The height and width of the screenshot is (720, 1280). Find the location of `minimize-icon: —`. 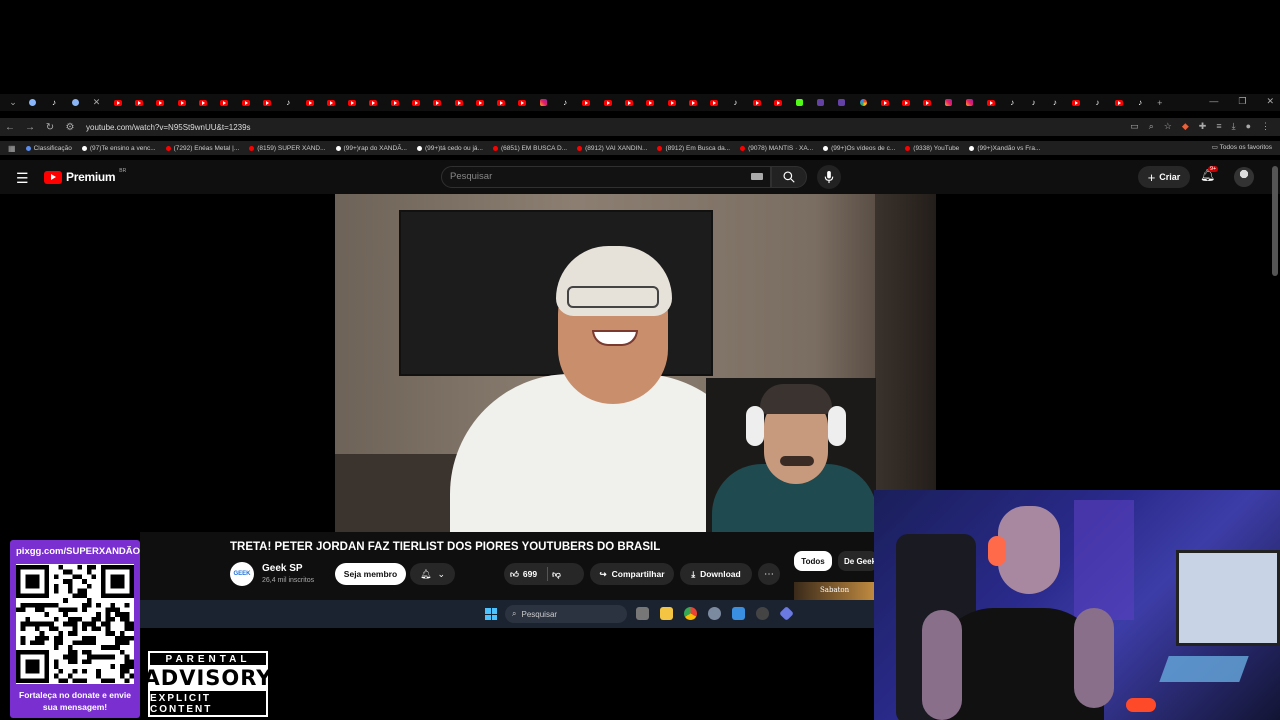

minimize-icon: — is located at coordinates (1213, 101).